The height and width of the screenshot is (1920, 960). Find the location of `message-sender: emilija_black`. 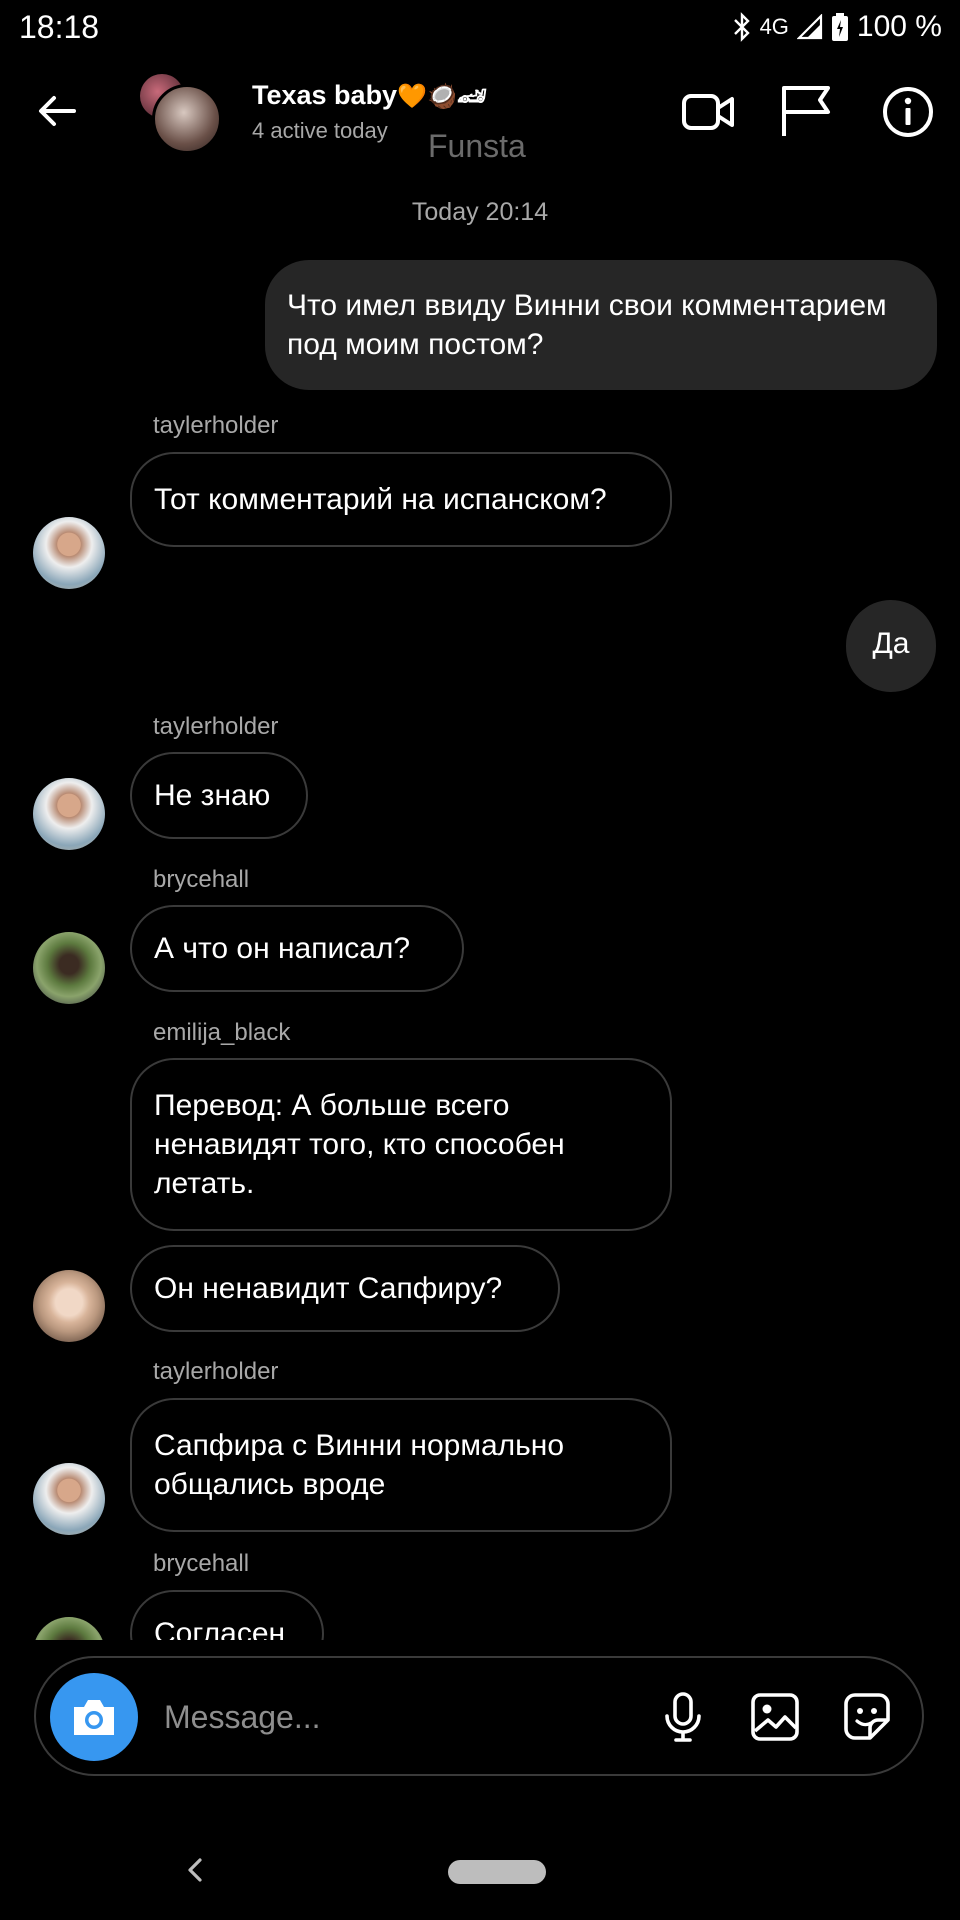

message-sender: emilija_black is located at coordinates (222, 1032).